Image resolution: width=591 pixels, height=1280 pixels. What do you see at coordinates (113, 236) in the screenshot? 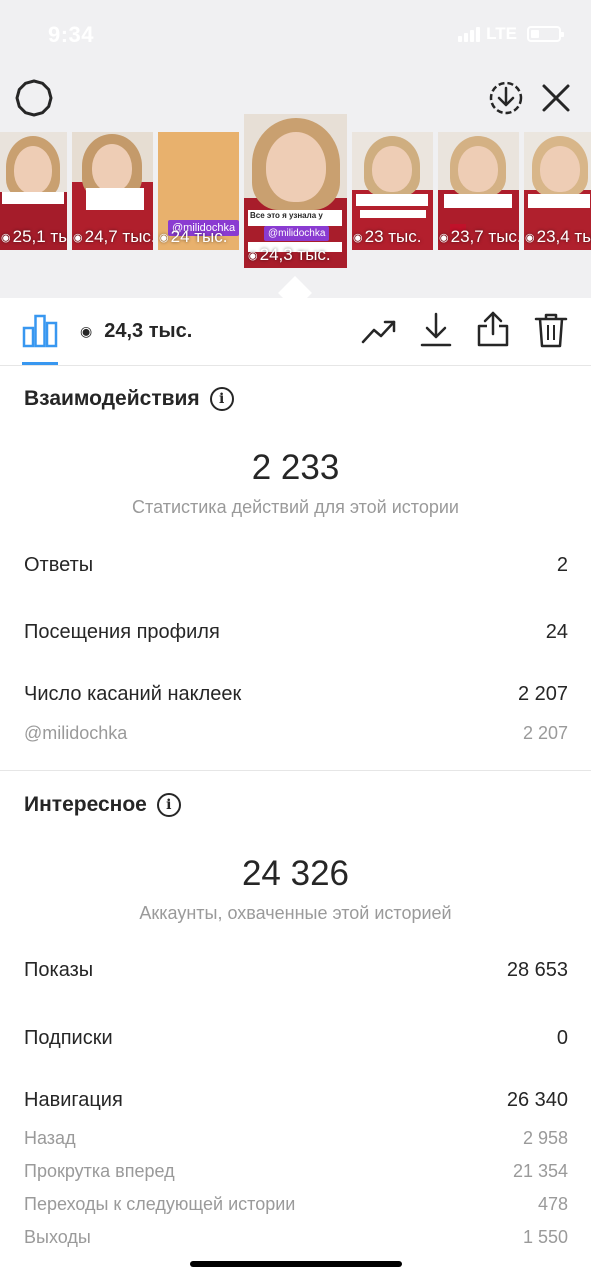
I see `story-views: ◉ 24,7 тыс.` at bounding box center [113, 236].